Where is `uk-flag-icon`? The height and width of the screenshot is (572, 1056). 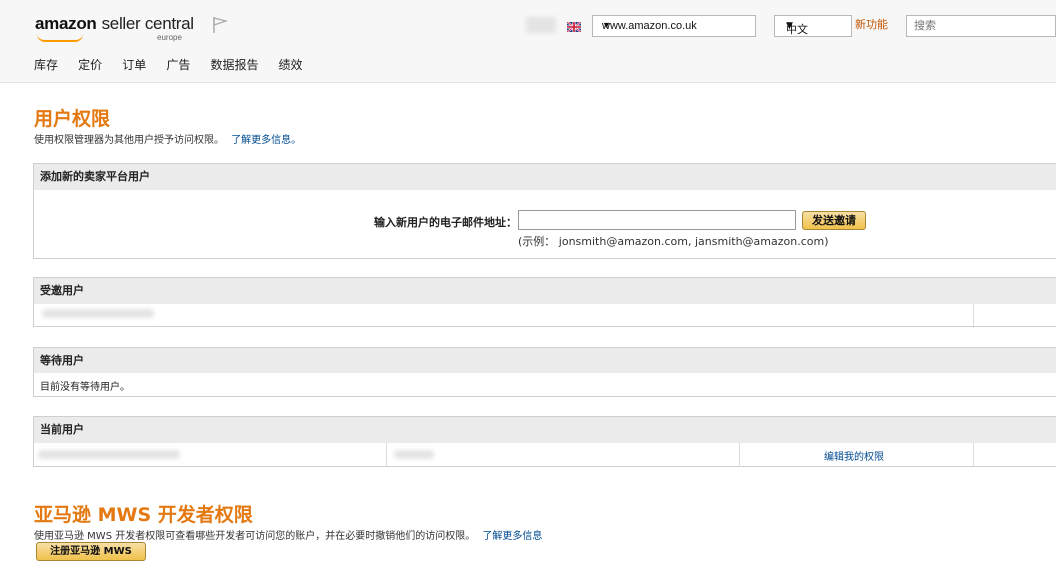
uk-flag-icon is located at coordinates (574, 27).